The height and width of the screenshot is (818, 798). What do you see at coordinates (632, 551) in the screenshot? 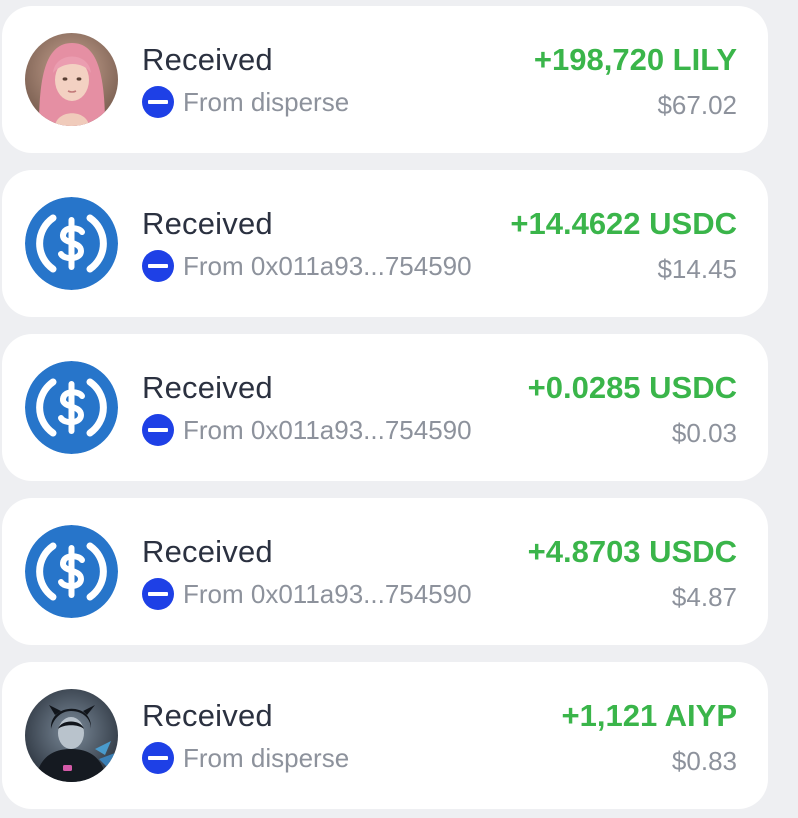
I see `transaction-amount: +4.8703 USDC` at bounding box center [632, 551].